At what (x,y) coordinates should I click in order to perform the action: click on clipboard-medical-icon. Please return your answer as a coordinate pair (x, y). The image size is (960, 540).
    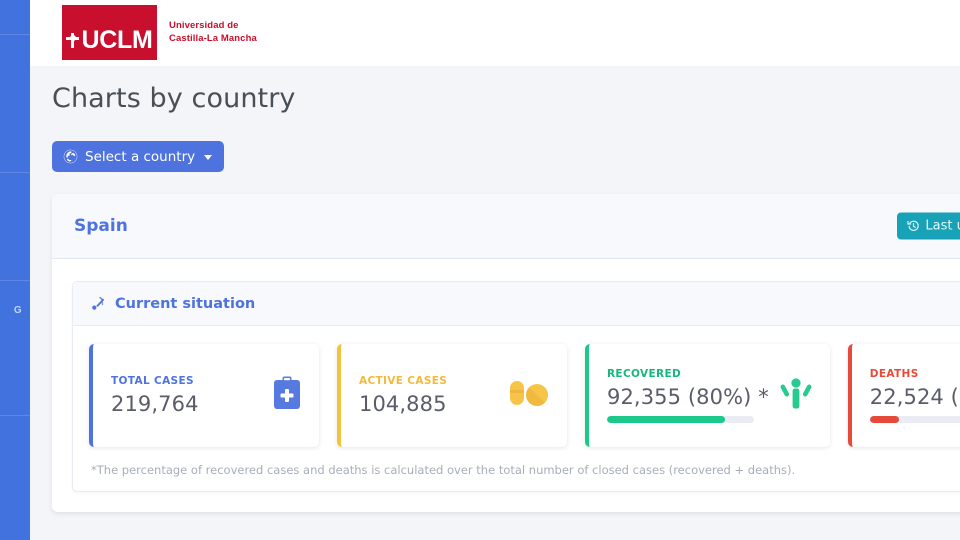
    Looking at the image, I should click on (287, 395).